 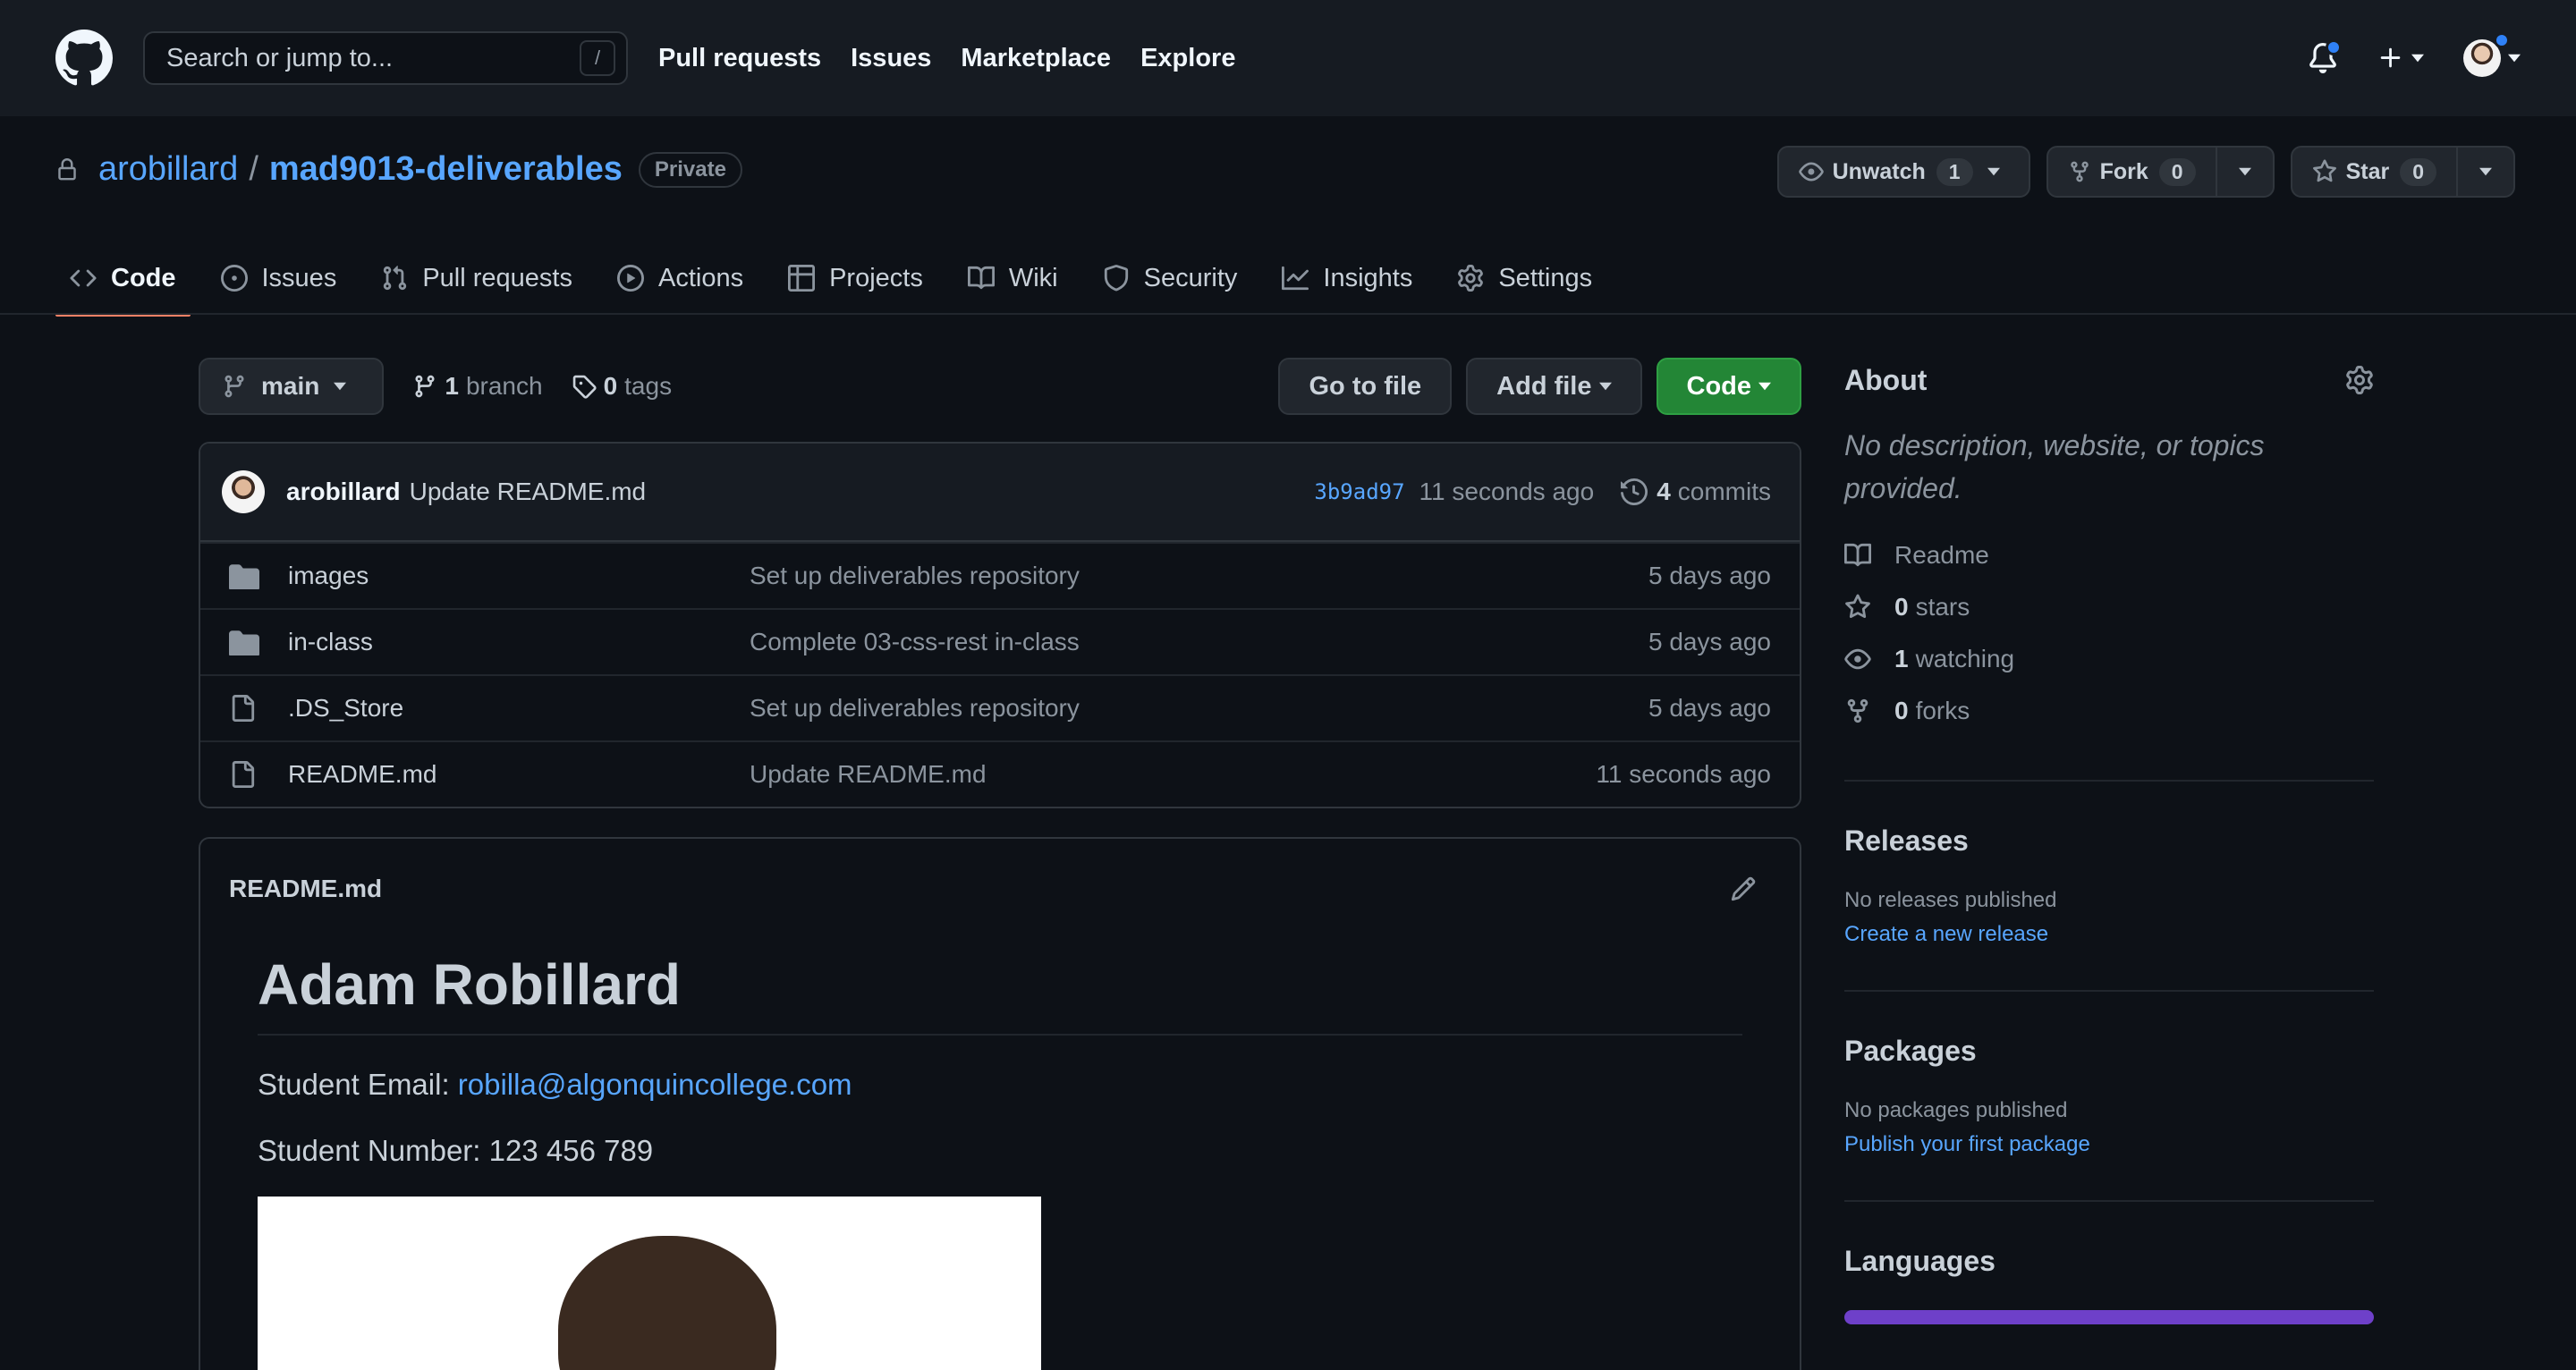 I want to click on github-logo-icon, so click(x=84, y=58).